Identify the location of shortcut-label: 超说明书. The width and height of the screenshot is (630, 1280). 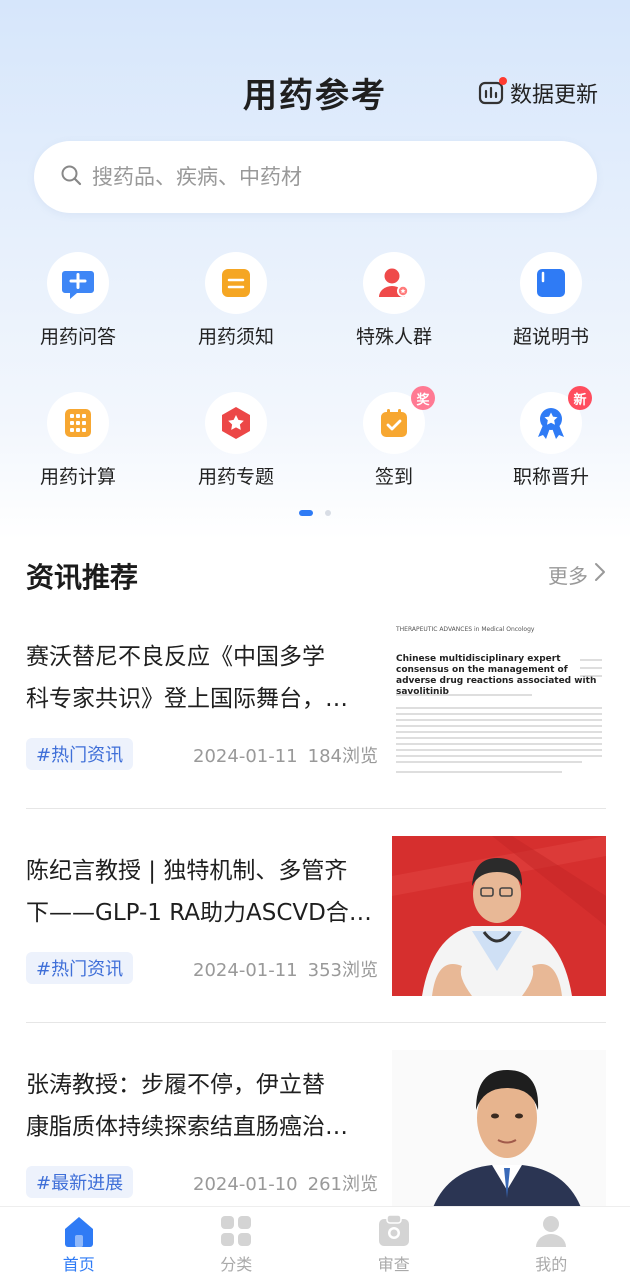
(550, 337).